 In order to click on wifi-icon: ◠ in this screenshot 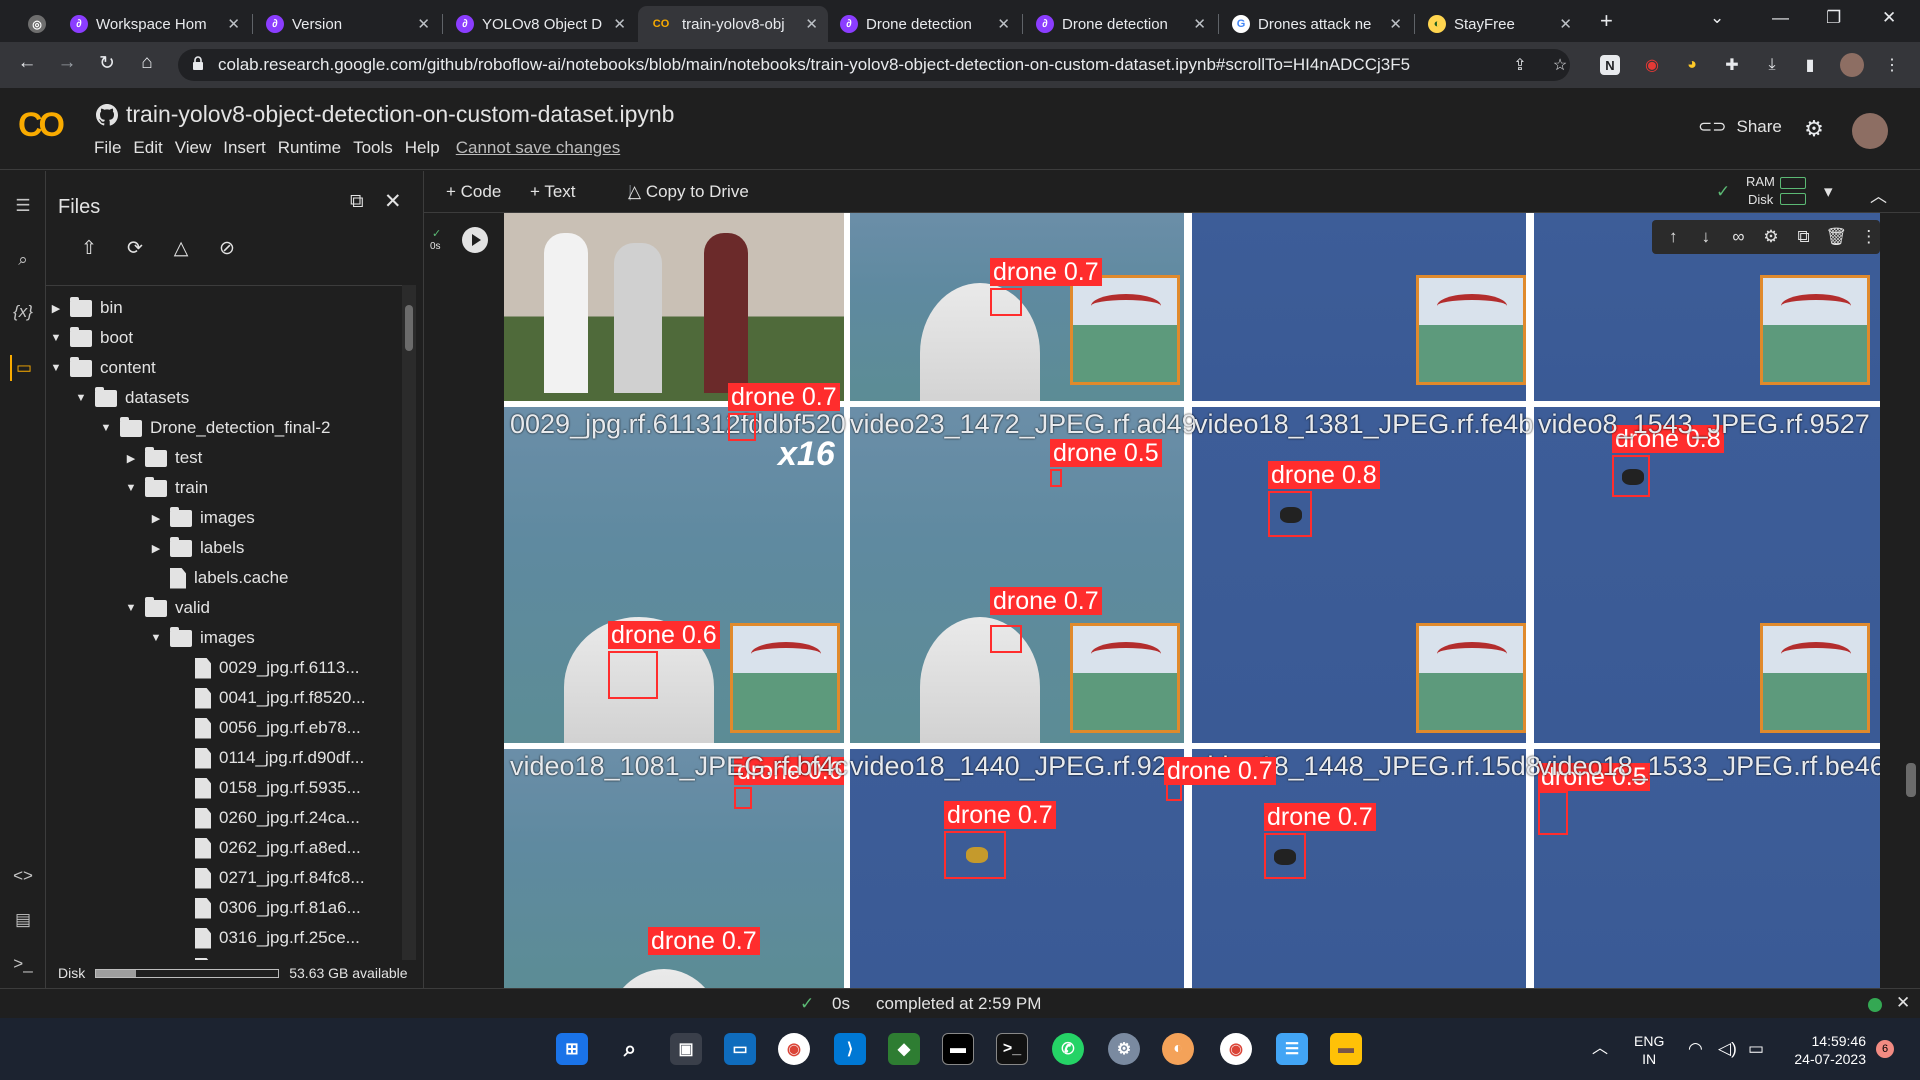, I will do `click(1695, 1049)`.